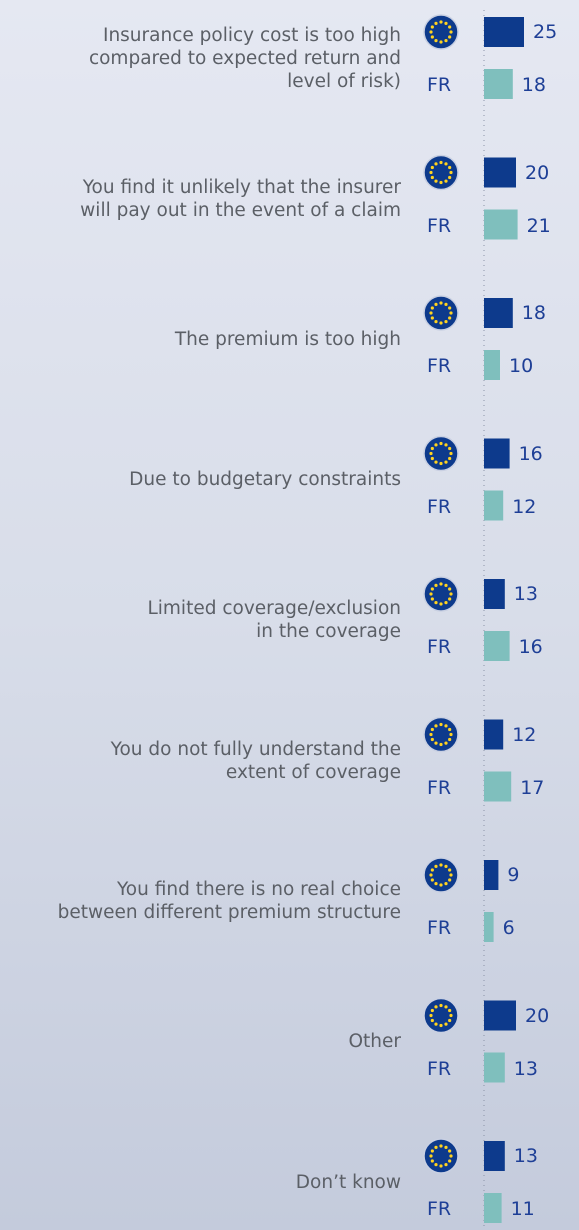 The height and width of the screenshot is (1230, 579). Describe the element at coordinates (530, 647) in the screenshot. I see `fr-value-label: 16` at that location.